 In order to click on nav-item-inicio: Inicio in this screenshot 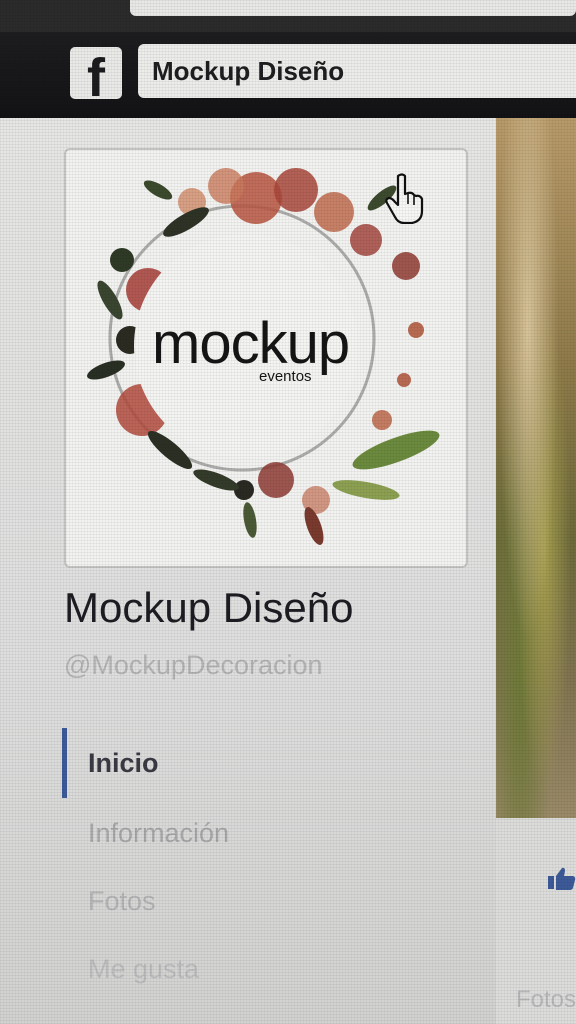, I will do `click(123, 763)`.